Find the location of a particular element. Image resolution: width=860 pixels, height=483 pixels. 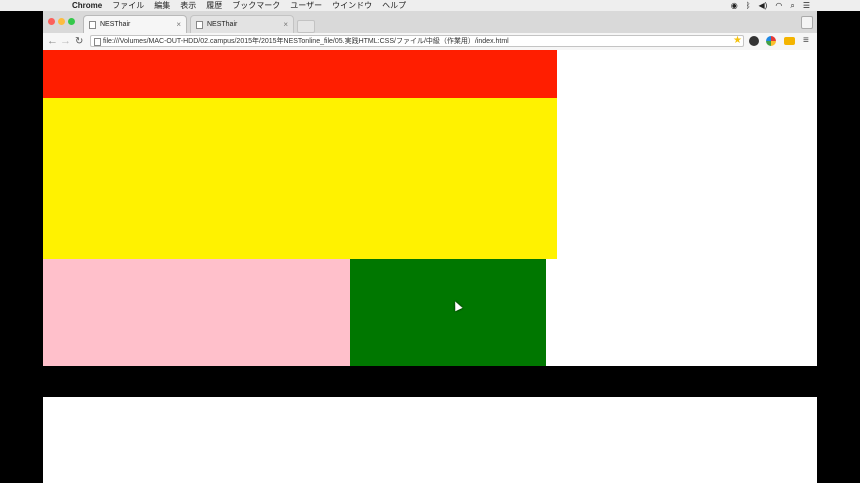

menu-help: ヘルプ is located at coordinates (394, 5).